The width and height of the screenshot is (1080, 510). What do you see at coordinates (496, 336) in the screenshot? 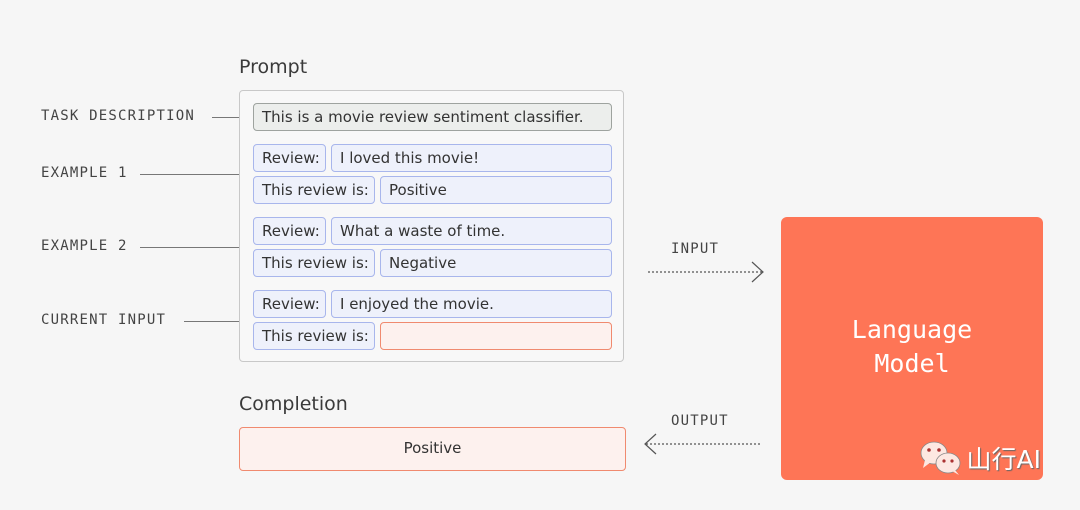
I see `current-result-slot` at bounding box center [496, 336].